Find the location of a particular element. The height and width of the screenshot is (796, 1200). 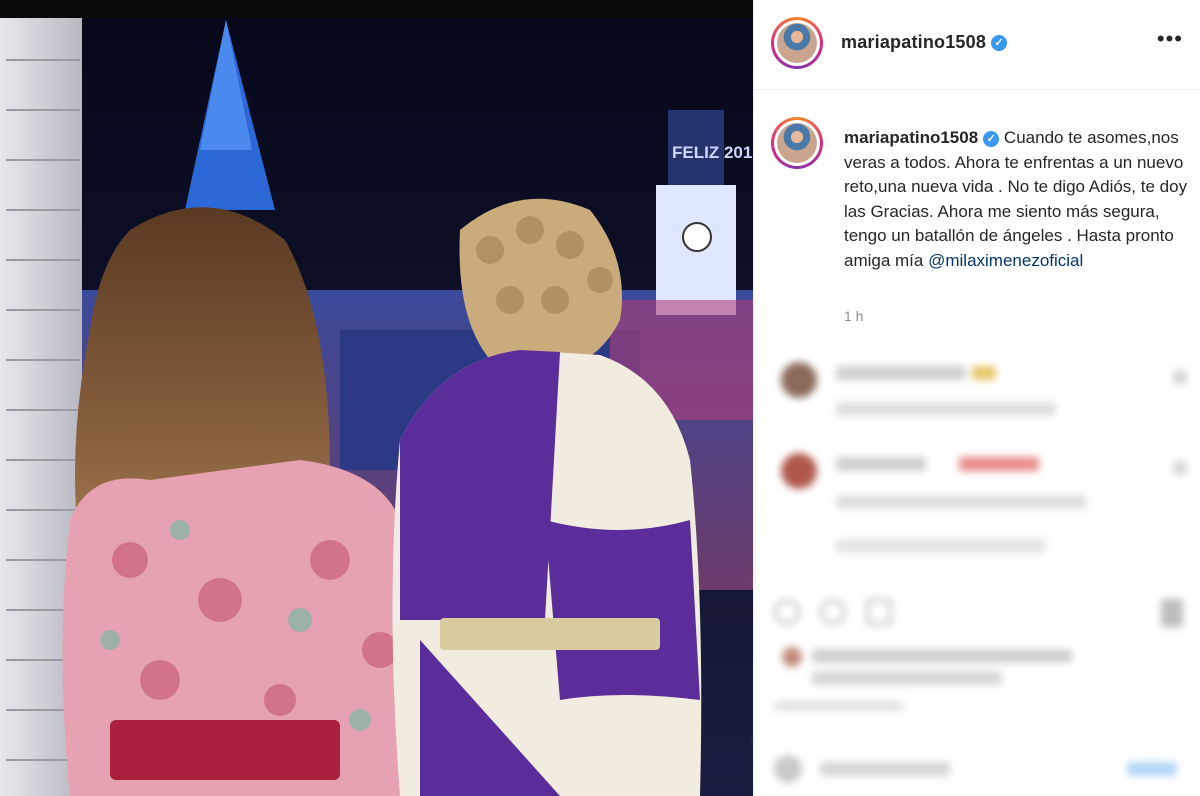

blurred-replies is located at coordinates (941, 546).